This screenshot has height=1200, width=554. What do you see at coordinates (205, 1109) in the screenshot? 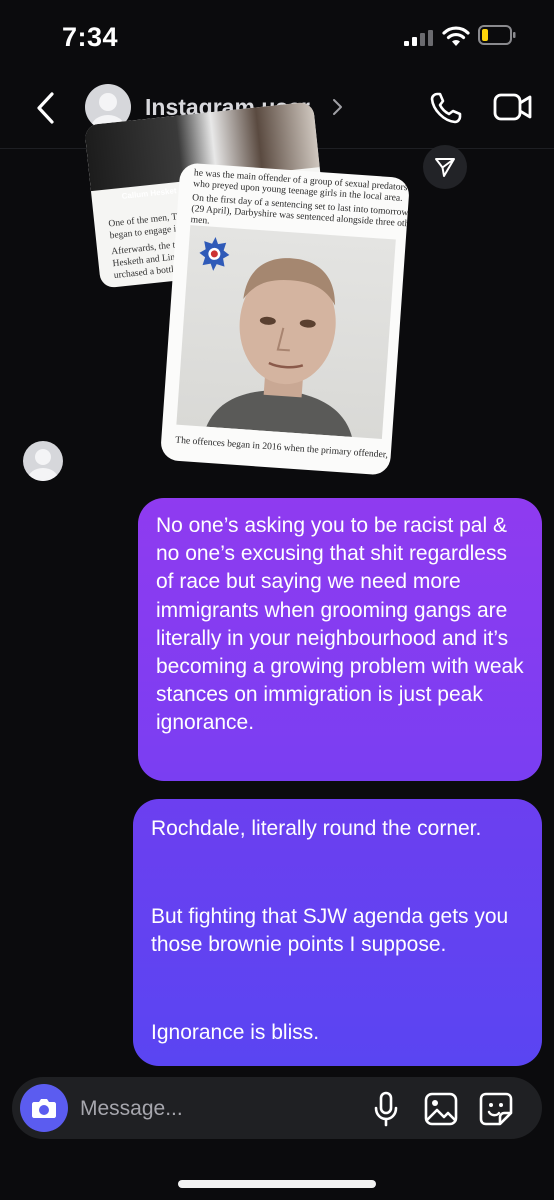
I see `message-input` at bounding box center [205, 1109].